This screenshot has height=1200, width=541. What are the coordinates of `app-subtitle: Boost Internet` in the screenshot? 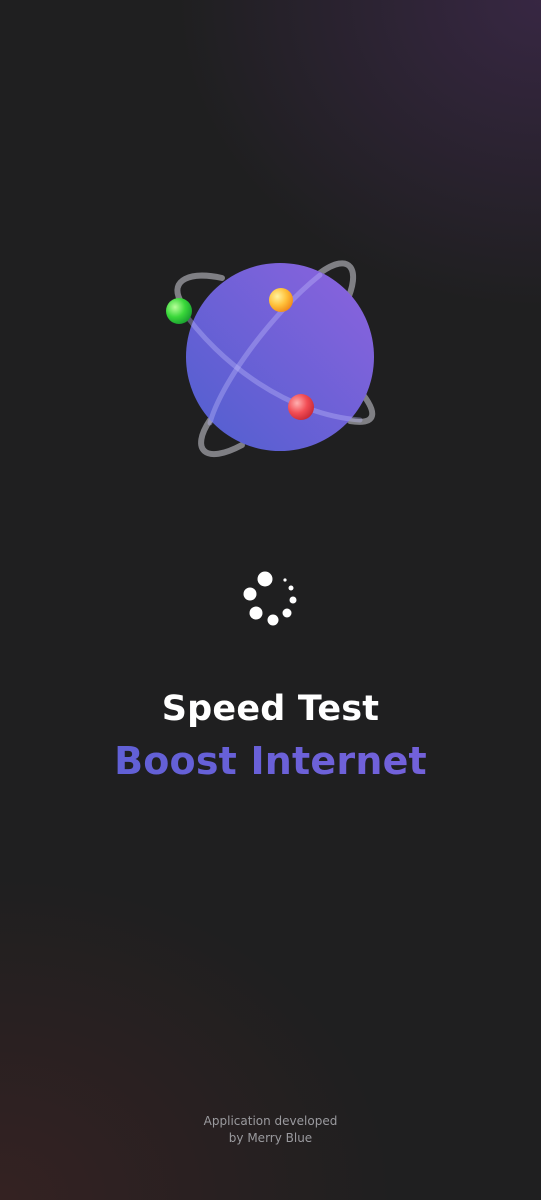 It's located at (270, 761).